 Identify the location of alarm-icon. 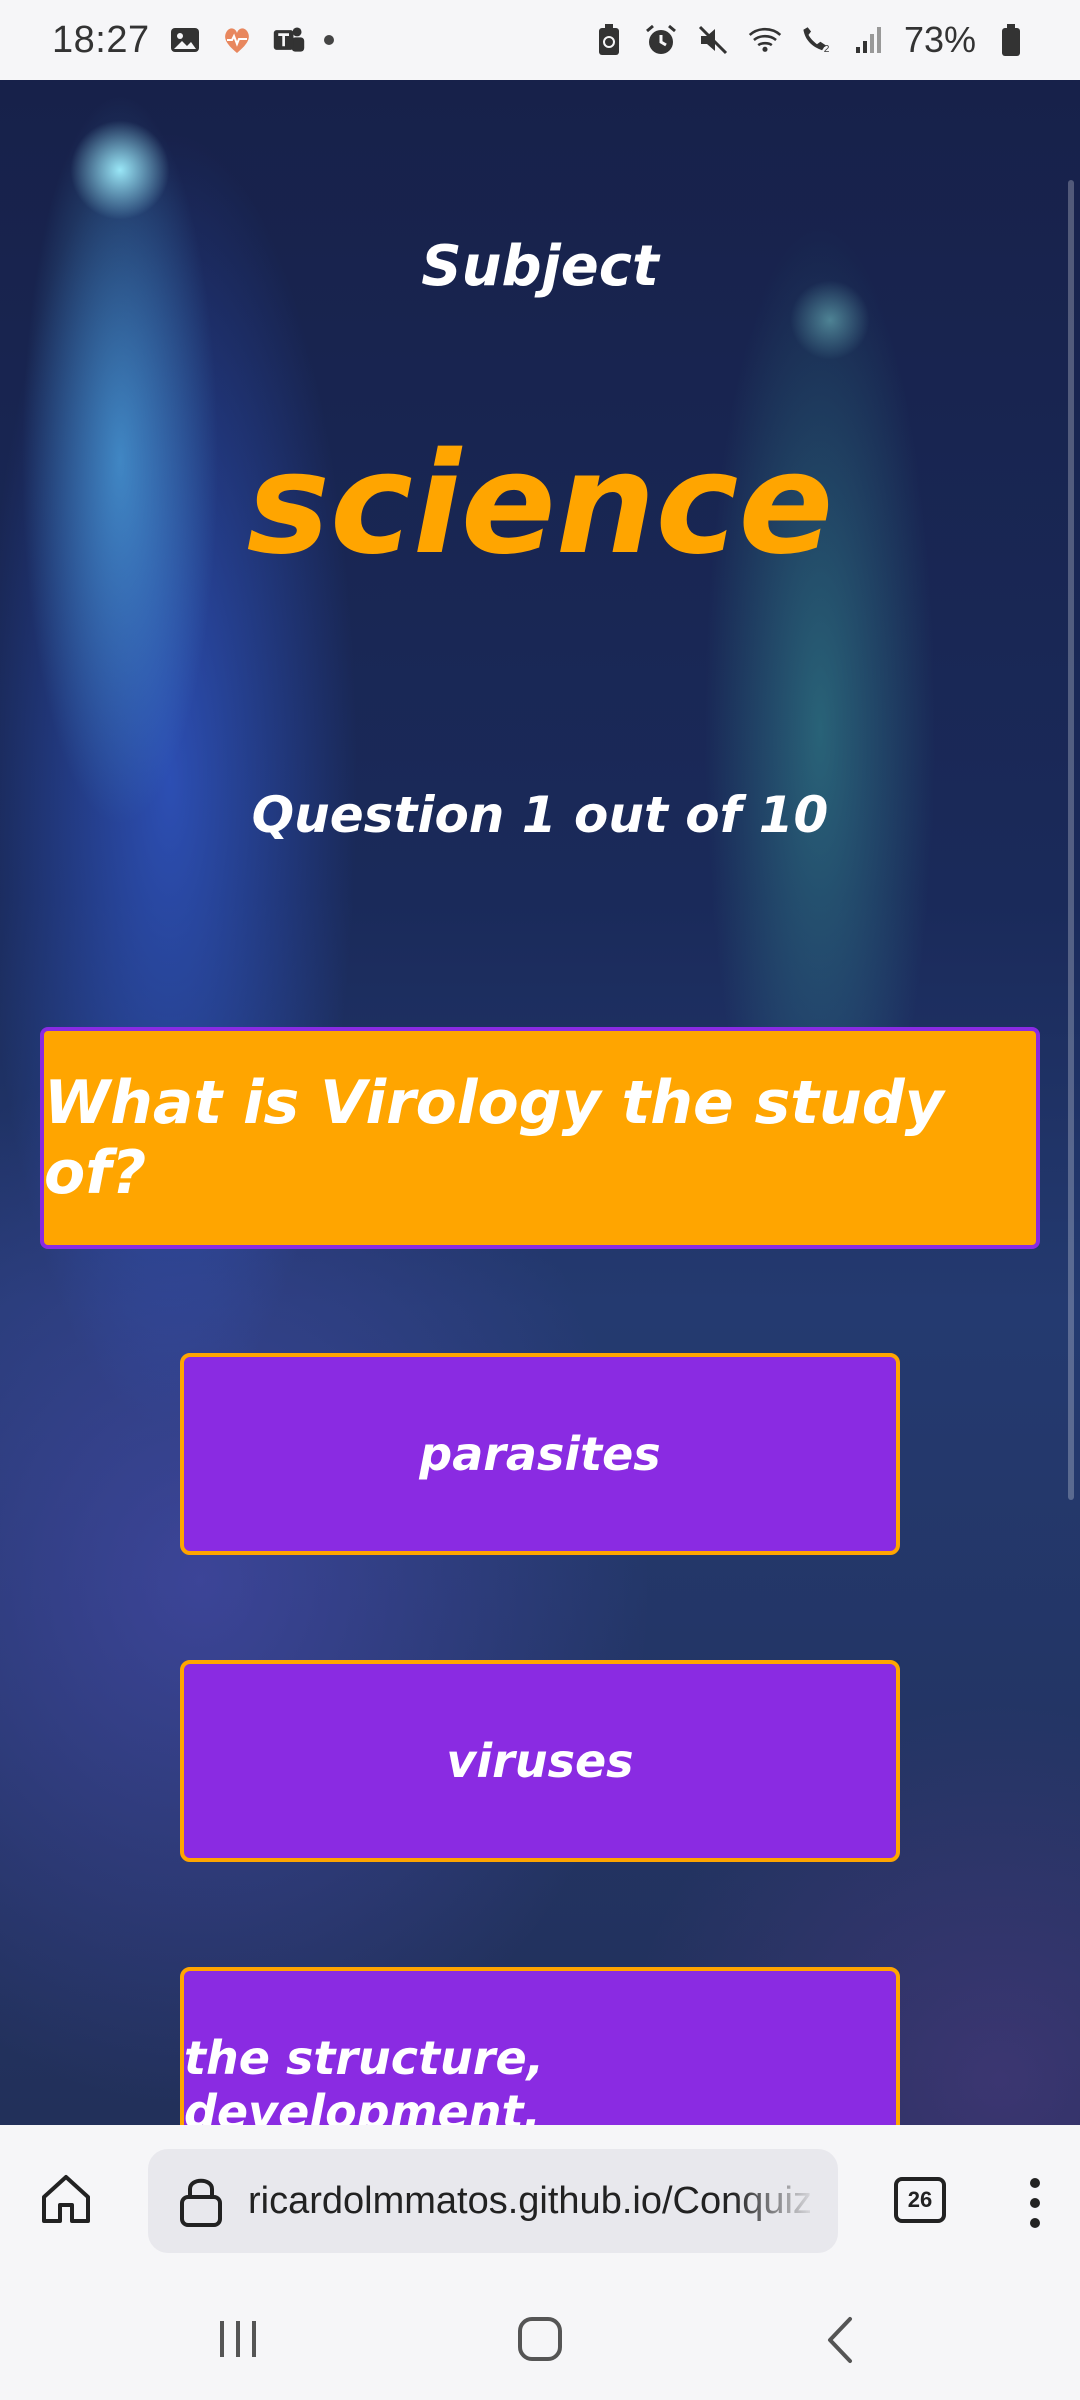
(661, 40).